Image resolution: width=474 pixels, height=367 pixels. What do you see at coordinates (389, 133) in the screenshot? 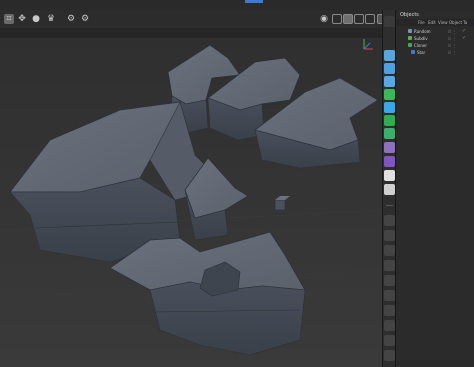
I see `gear-tool-icon` at bounding box center [389, 133].